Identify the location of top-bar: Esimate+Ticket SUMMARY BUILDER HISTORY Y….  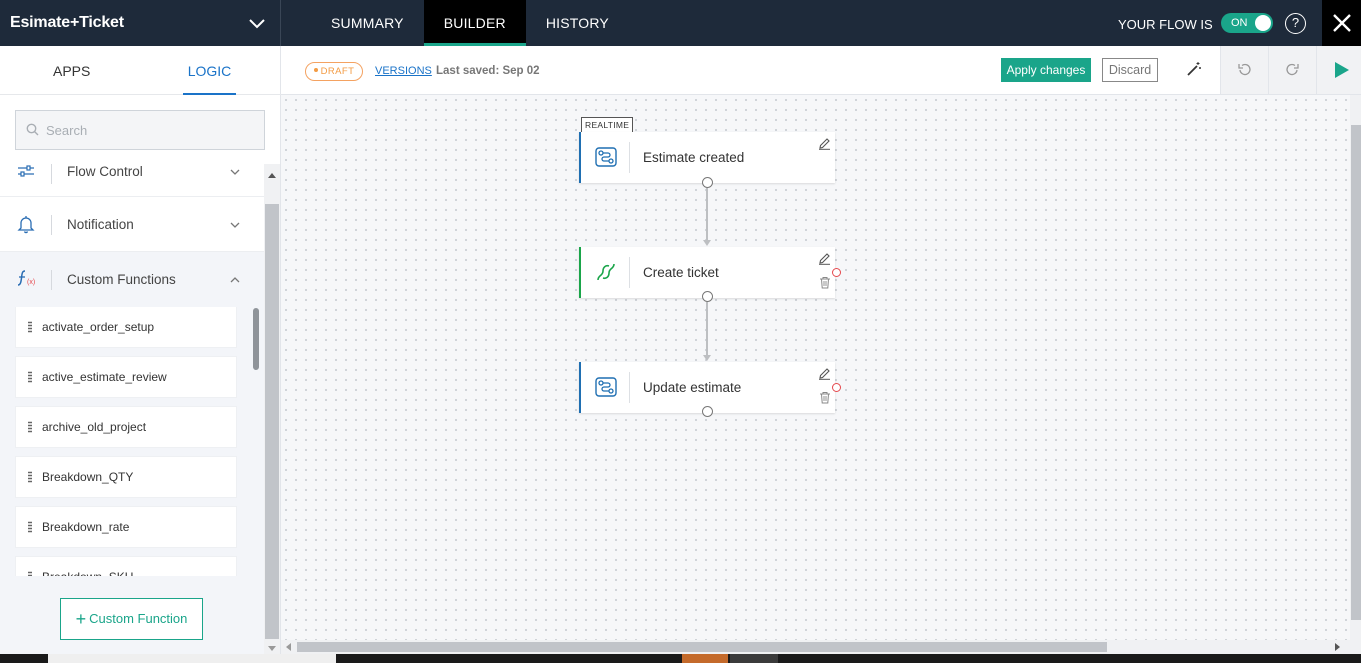
(680, 23).